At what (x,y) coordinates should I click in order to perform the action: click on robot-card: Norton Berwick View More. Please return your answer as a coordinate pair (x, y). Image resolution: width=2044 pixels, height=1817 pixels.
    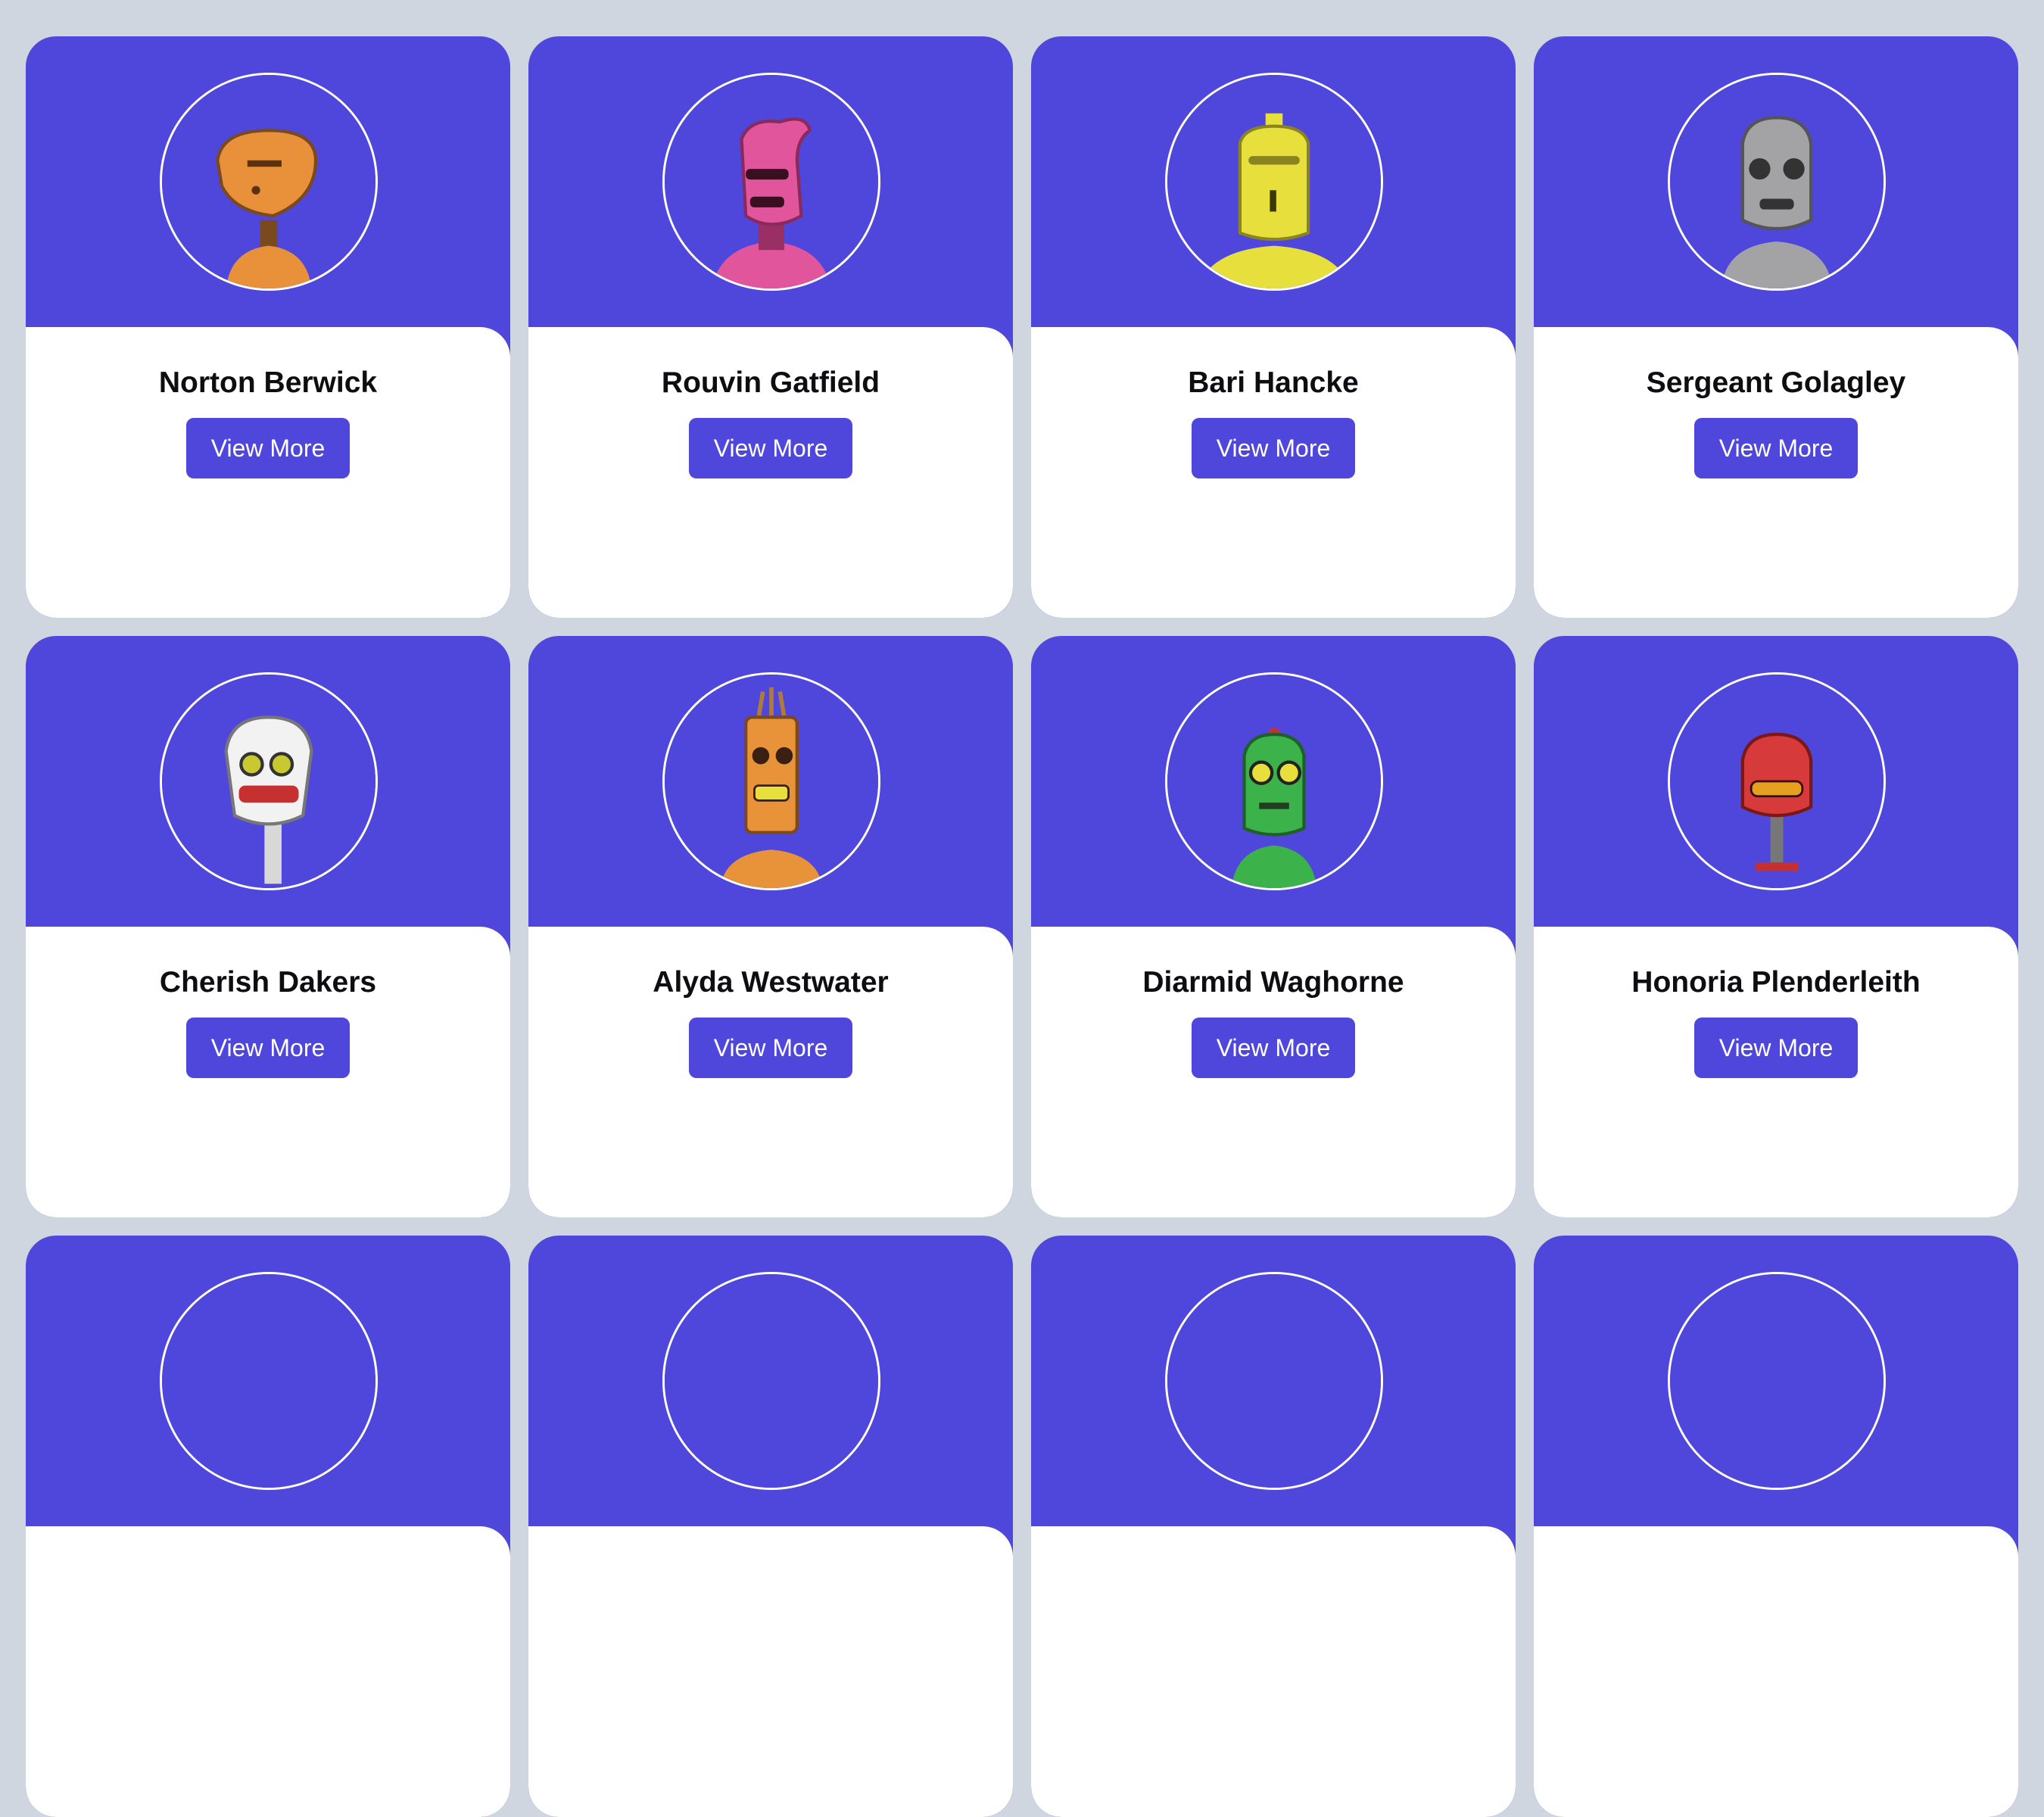
    Looking at the image, I should click on (268, 327).